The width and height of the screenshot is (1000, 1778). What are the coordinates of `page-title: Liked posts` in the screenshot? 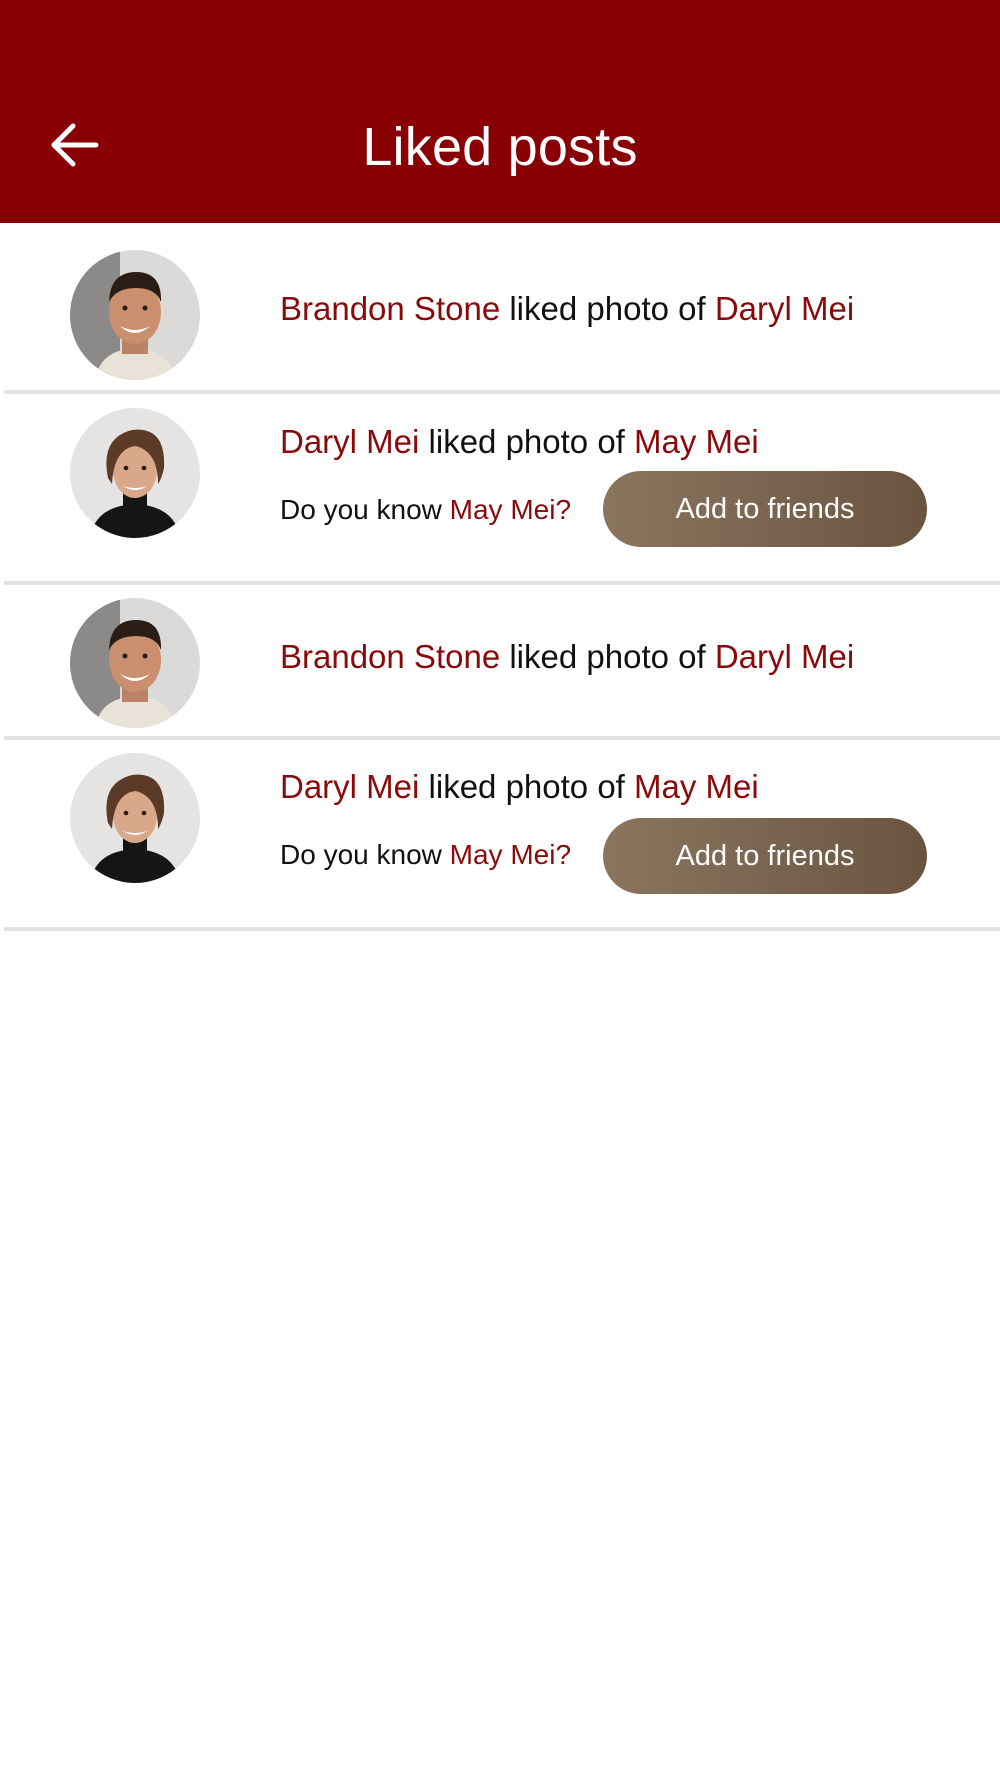 It's located at (500, 147).